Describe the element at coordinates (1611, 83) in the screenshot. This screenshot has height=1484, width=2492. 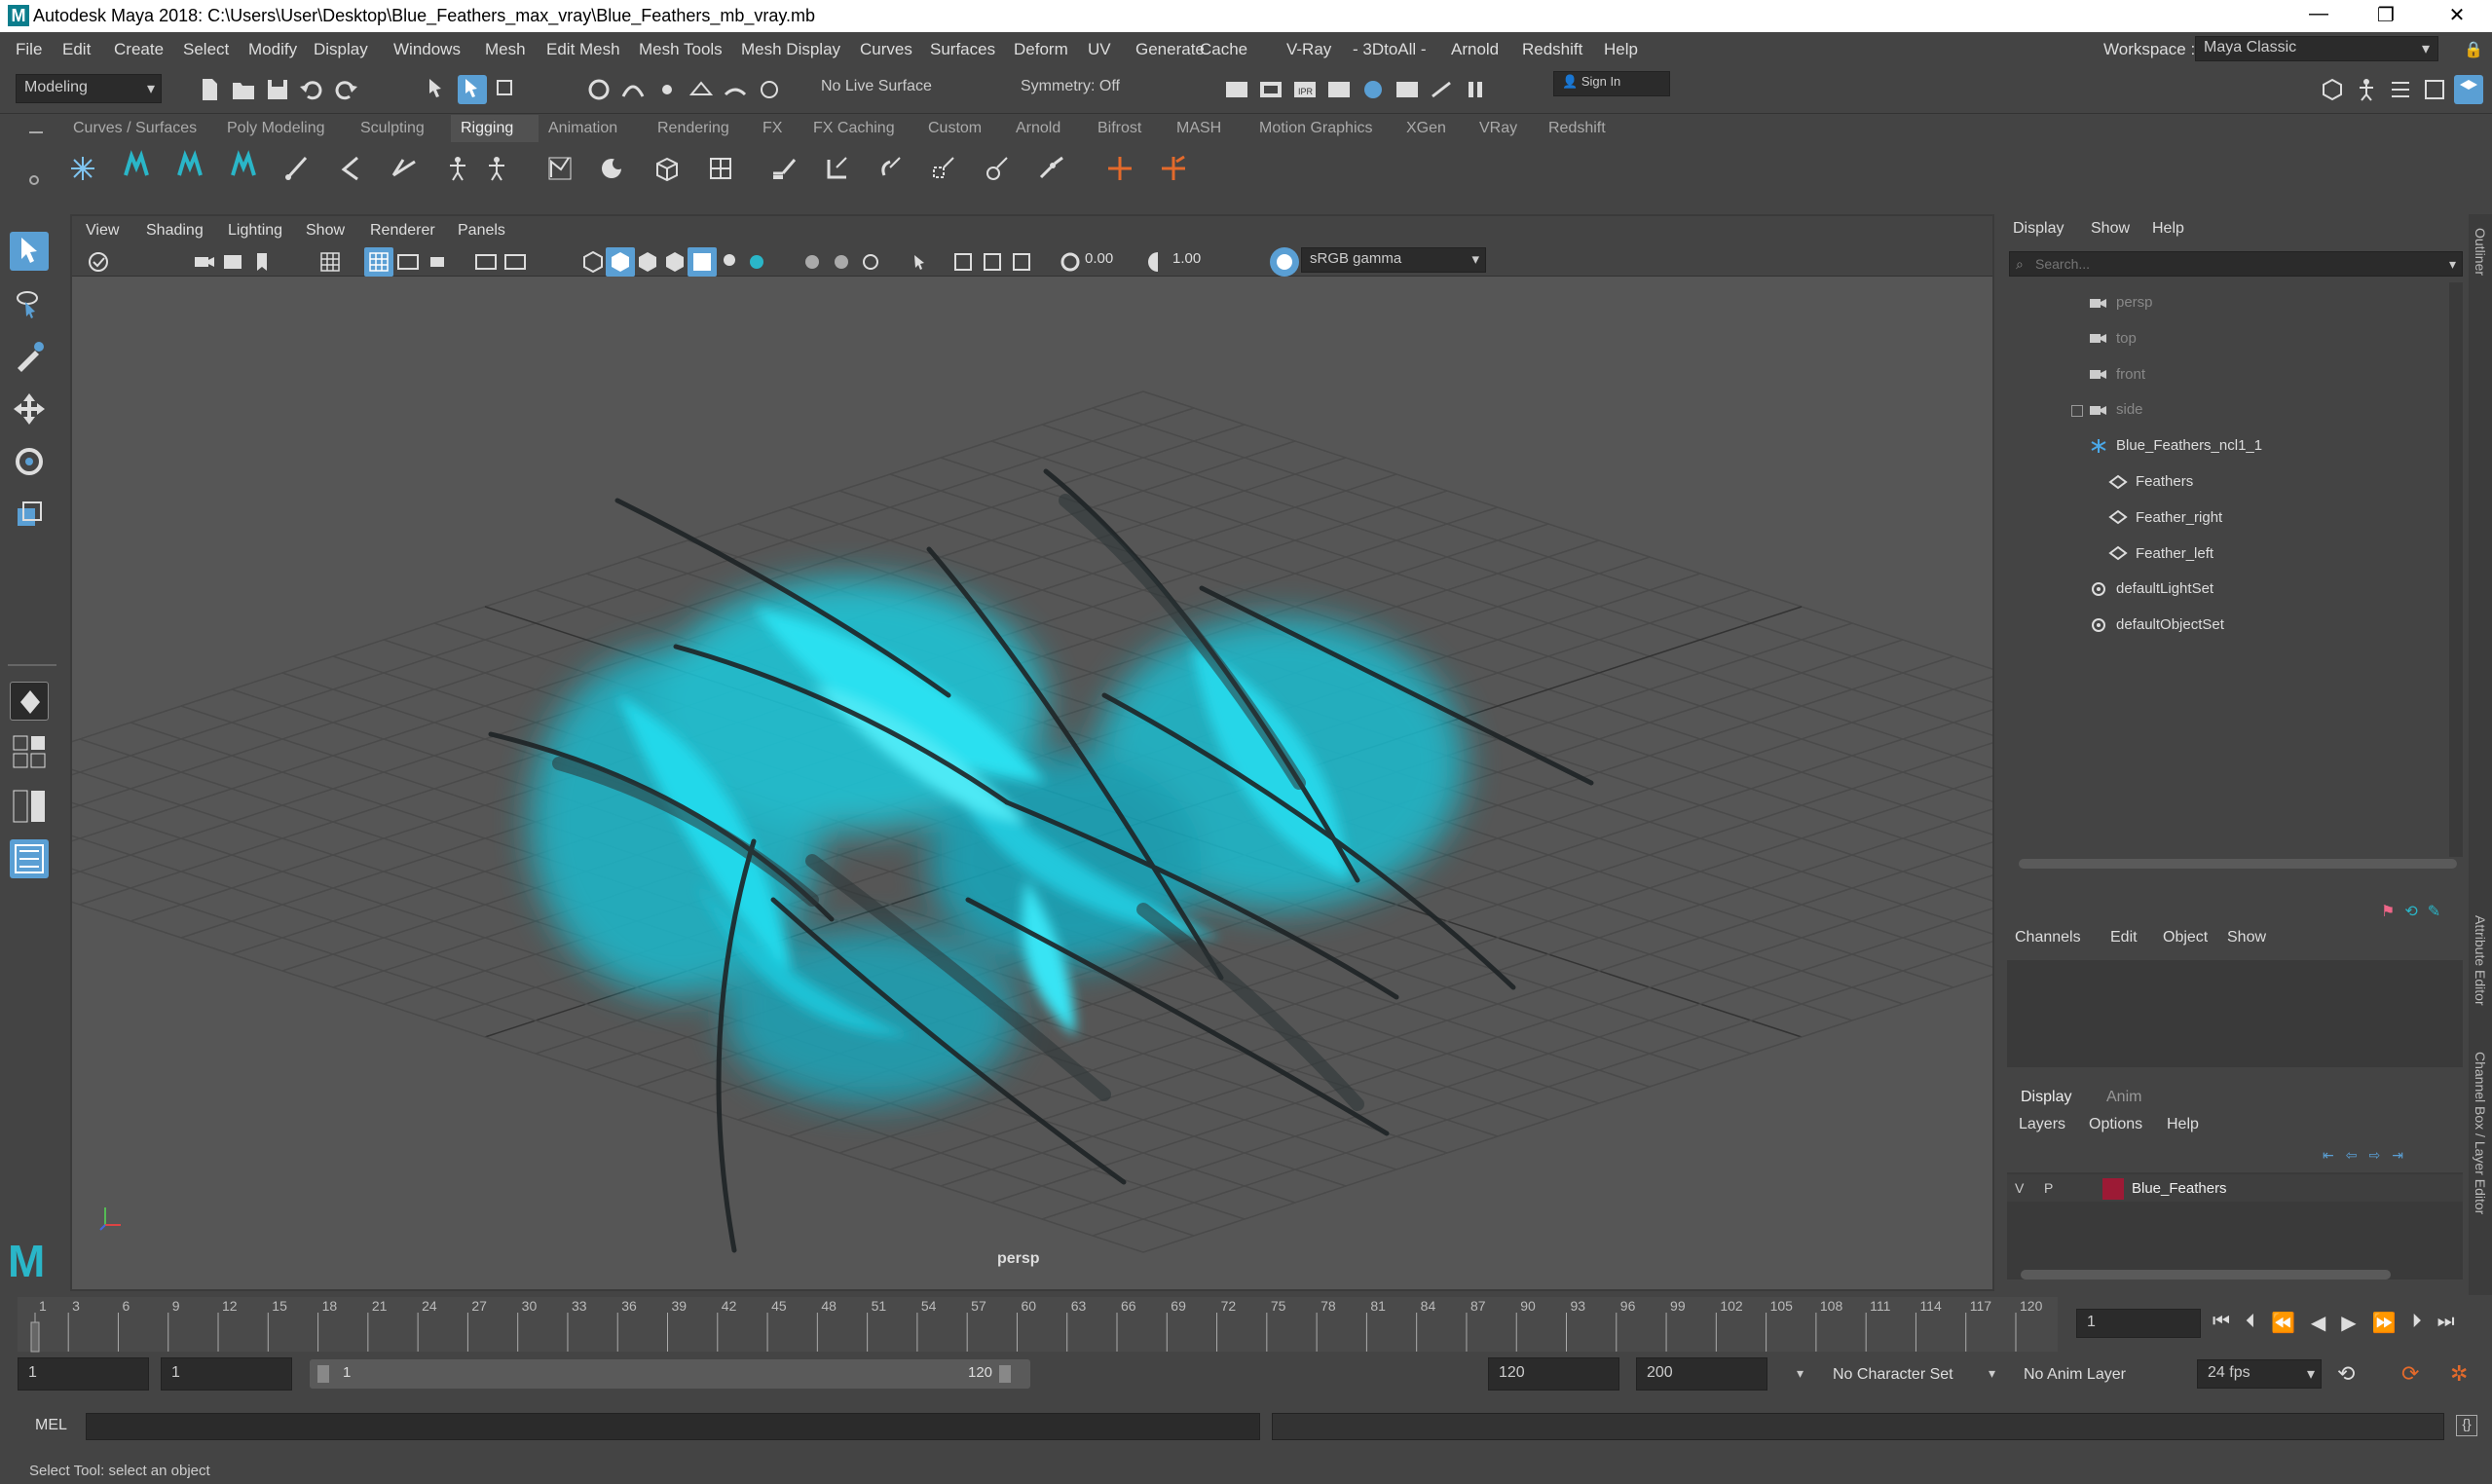
I see `sign-in-button: 👤 Sign In` at that location.